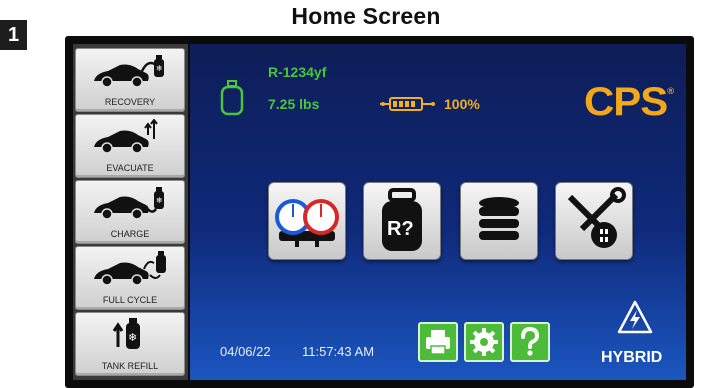 This screenshot has width=701, height=388. I want to click on gauges-tile, so click(307, 221).